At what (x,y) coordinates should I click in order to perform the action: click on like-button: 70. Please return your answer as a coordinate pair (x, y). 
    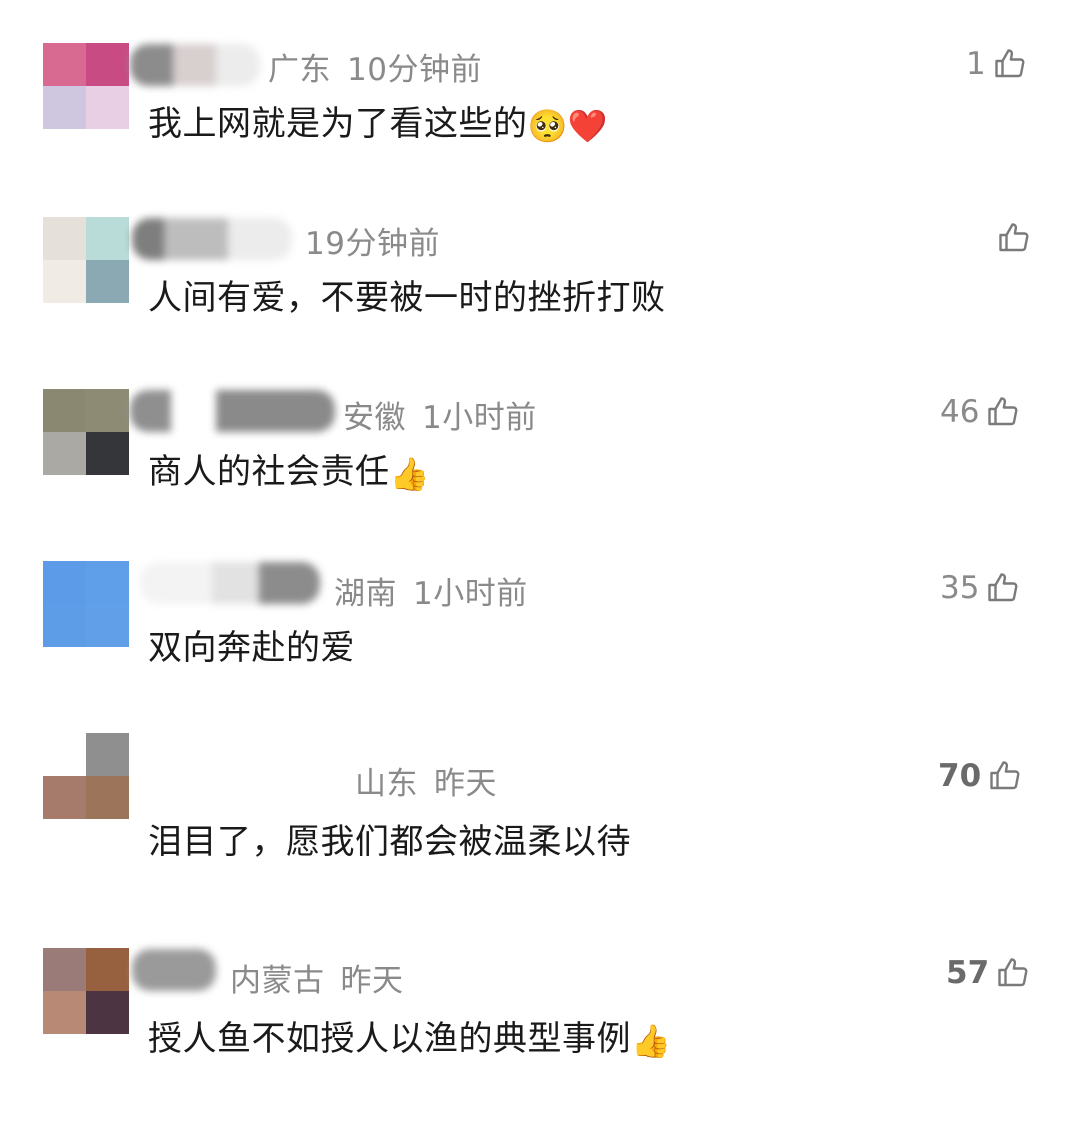
    Looking at the image, I should click on (980, 776).